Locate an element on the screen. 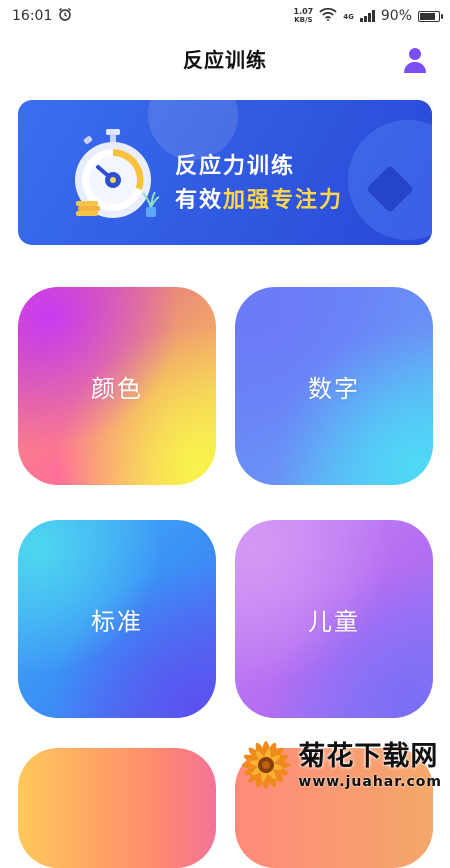 The image size is (450, 868). battery-fill is located at coordinates (427, 16).